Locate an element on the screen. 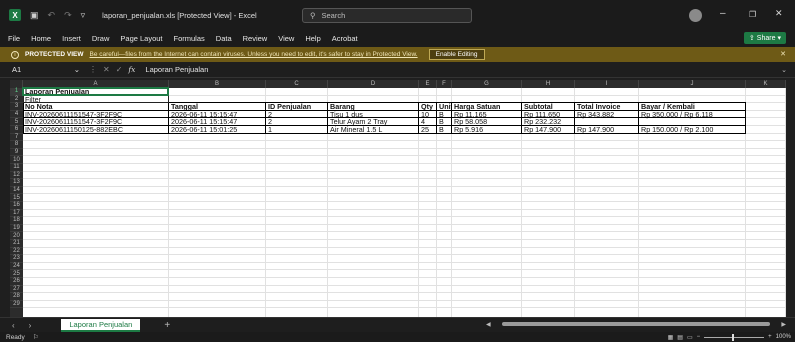  tab-home: Home is located at coordinates (41, 38).